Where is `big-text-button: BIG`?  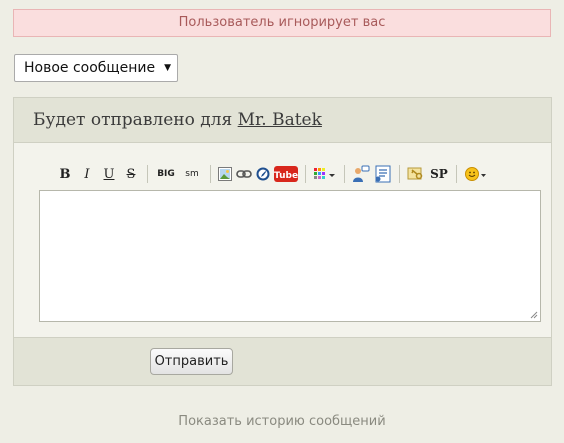 big-text-button: BIG is located at coordinates (166, 174).